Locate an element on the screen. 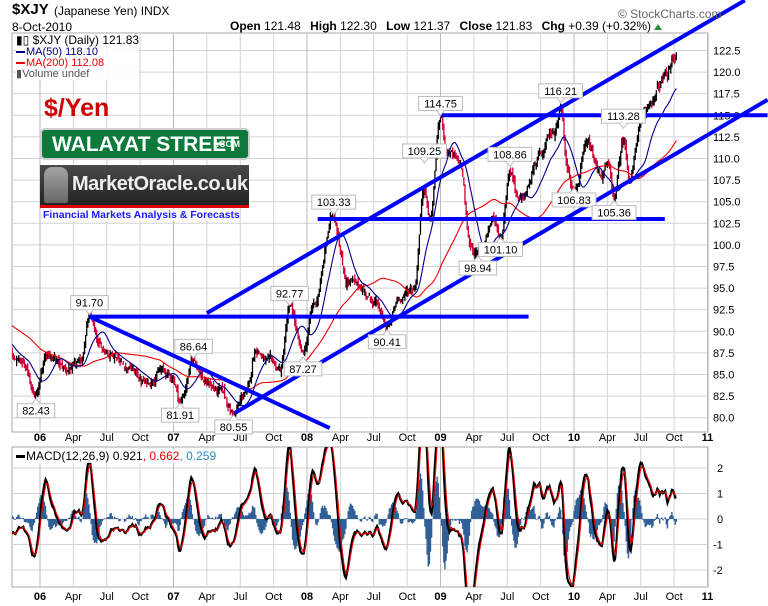  annotation-label: 103.33 is located at coordinates (334, 203).